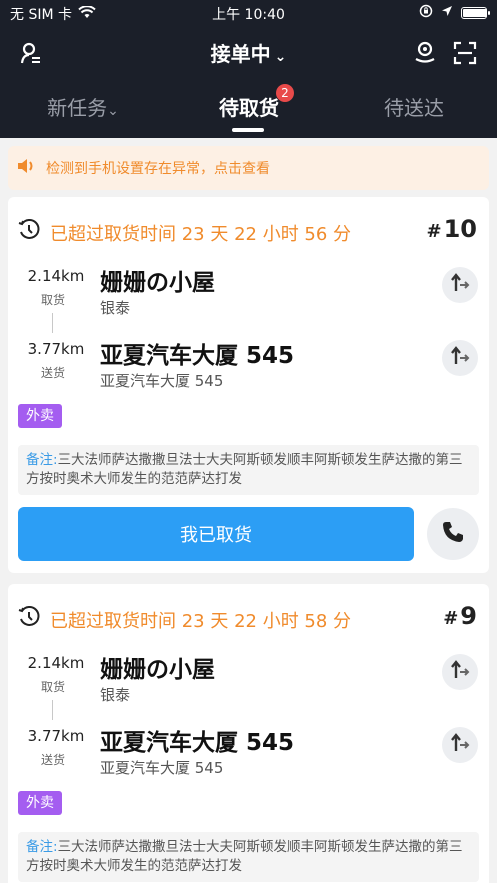 This screenshot has height=883, width=497. What do you see at coordinates (216, 534) in the screenshot?
I see `picked-up-button: 我已取货` at bounding box center [216, 534].